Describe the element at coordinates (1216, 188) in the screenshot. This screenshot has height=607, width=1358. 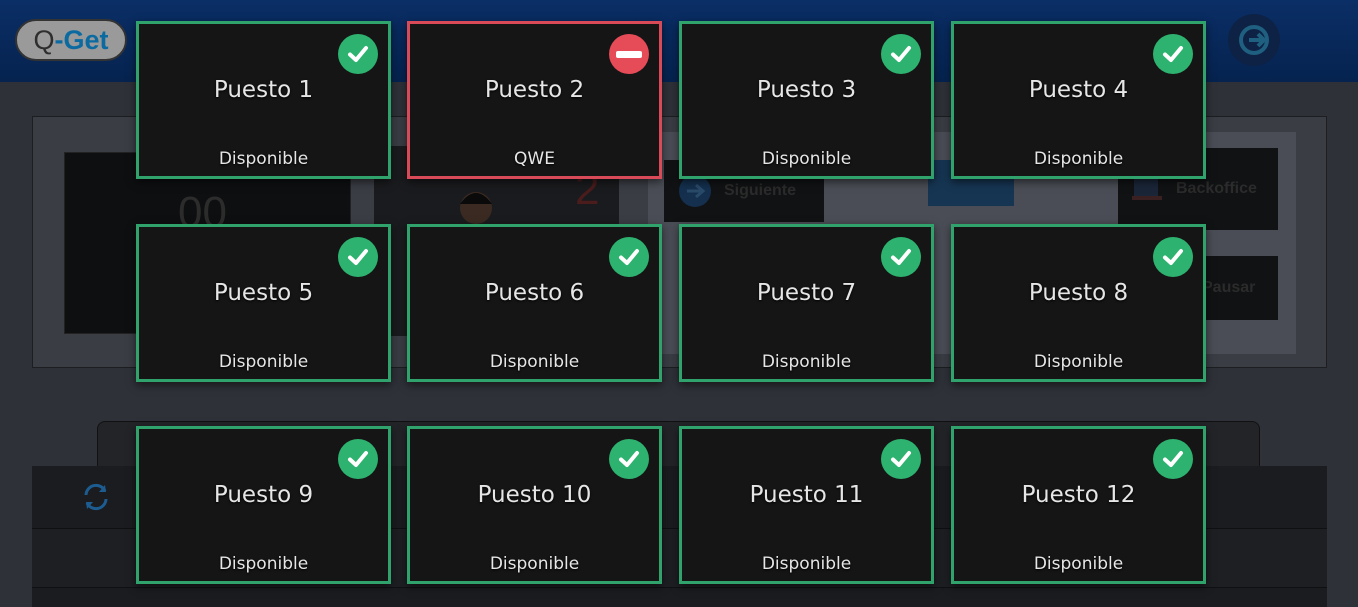
I see `backoffice-button-label: Backoffice` at that location.